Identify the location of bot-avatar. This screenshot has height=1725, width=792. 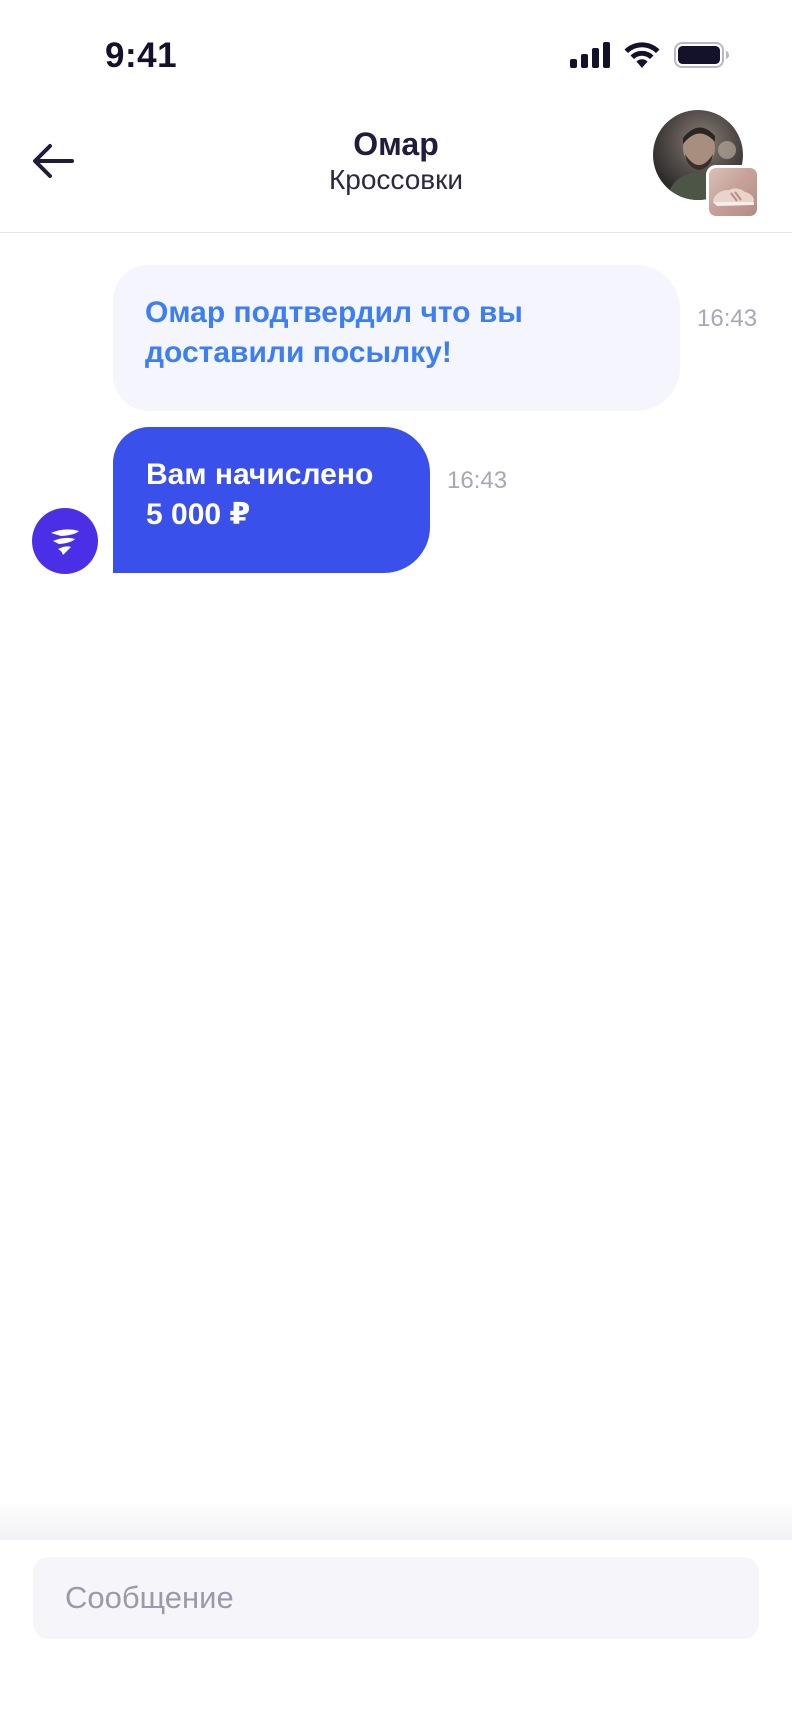
(65, 541).